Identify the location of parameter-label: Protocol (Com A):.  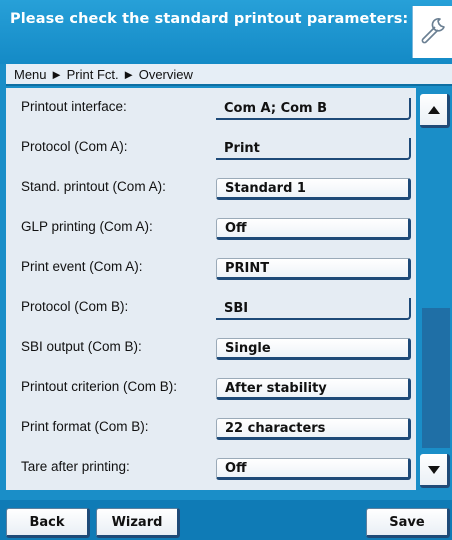
(74, 146).